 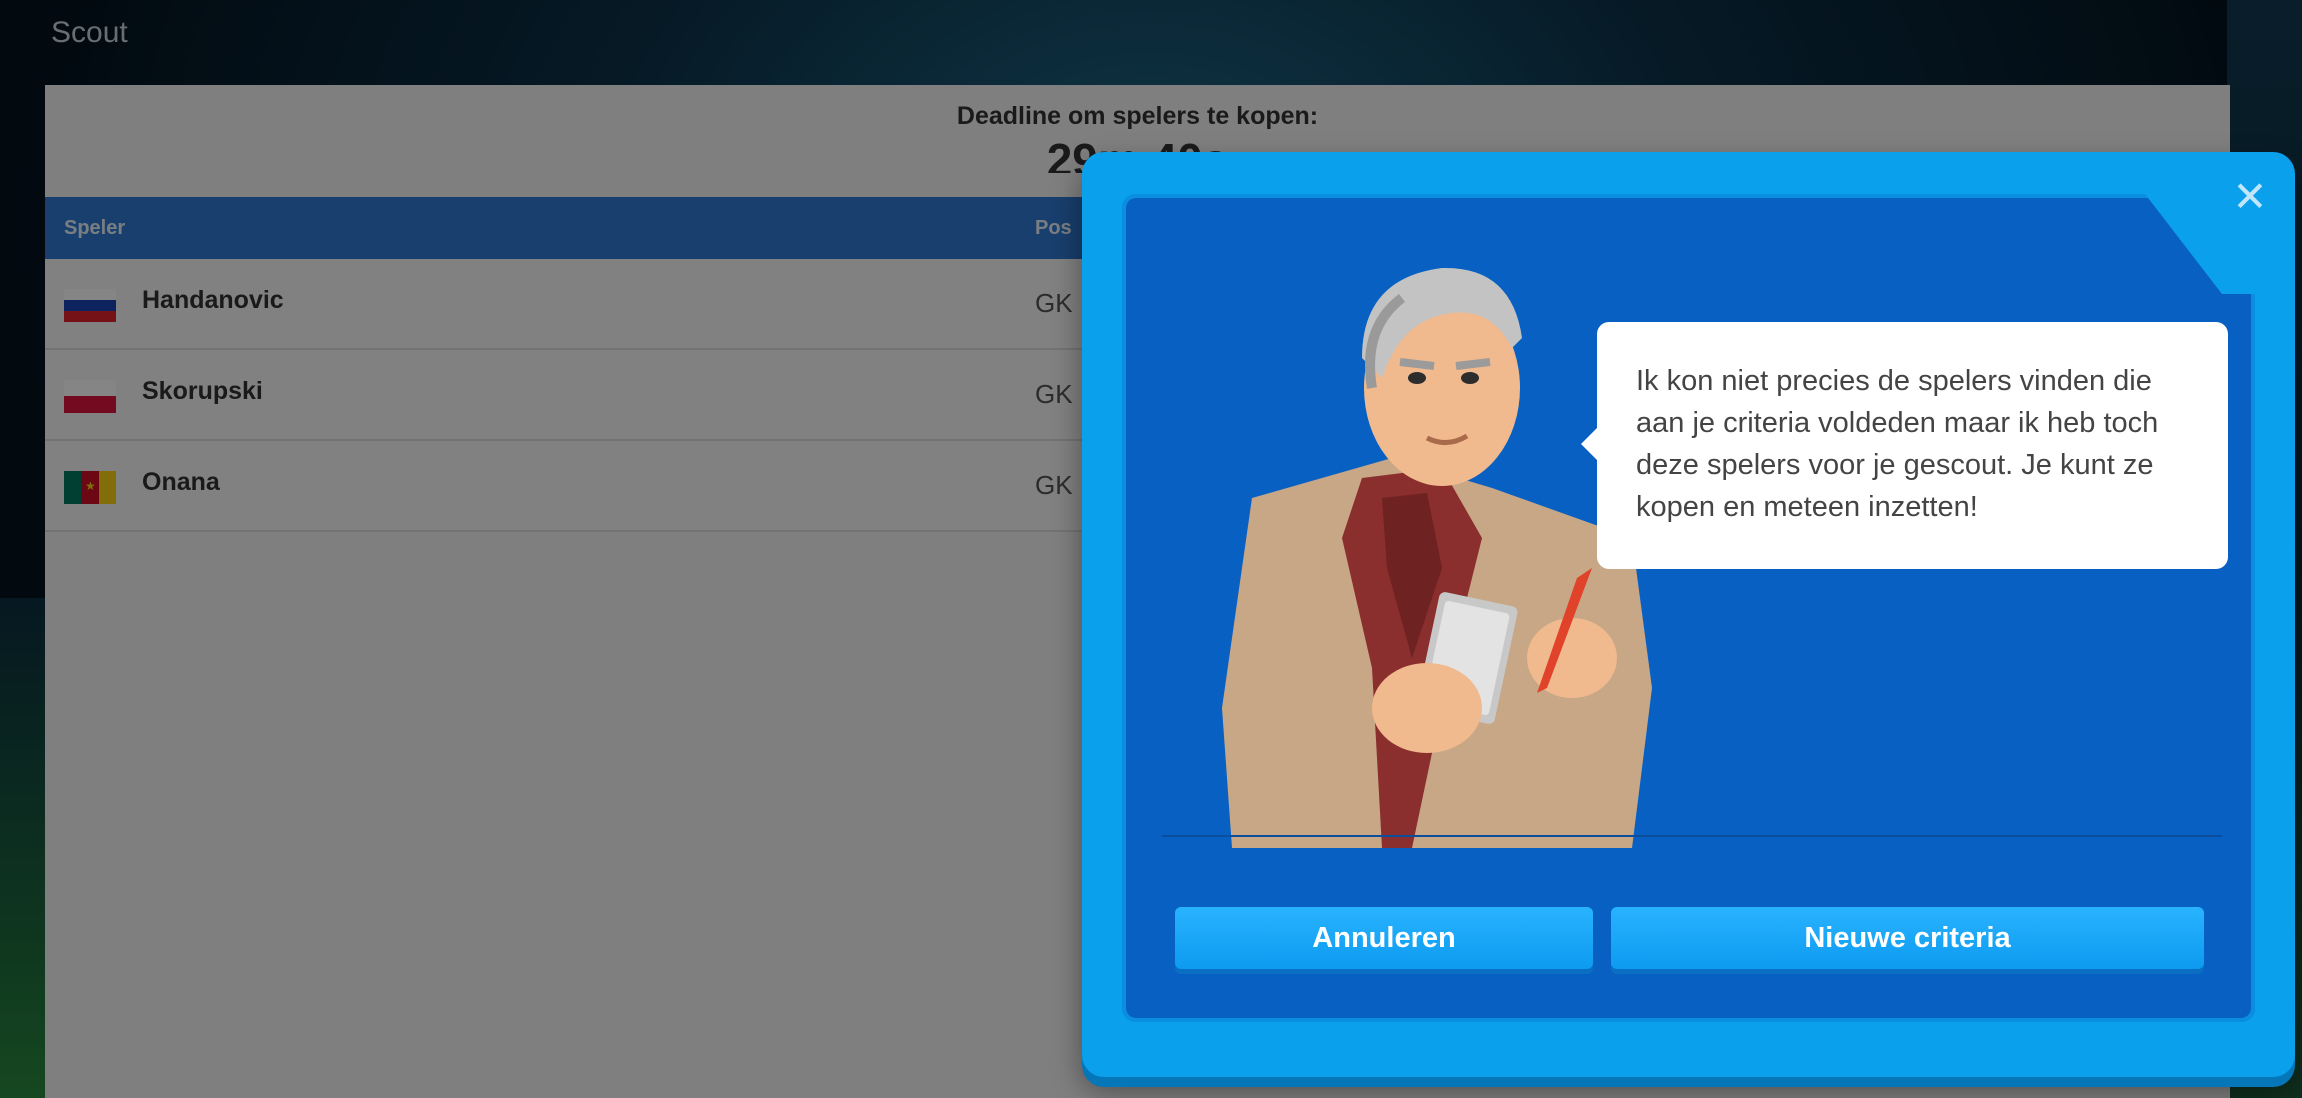 What do you see at coordinates (1384, 938) in the screenshot?
I see `cancel-button: Annuleren` at bounding box center [1384, 938].